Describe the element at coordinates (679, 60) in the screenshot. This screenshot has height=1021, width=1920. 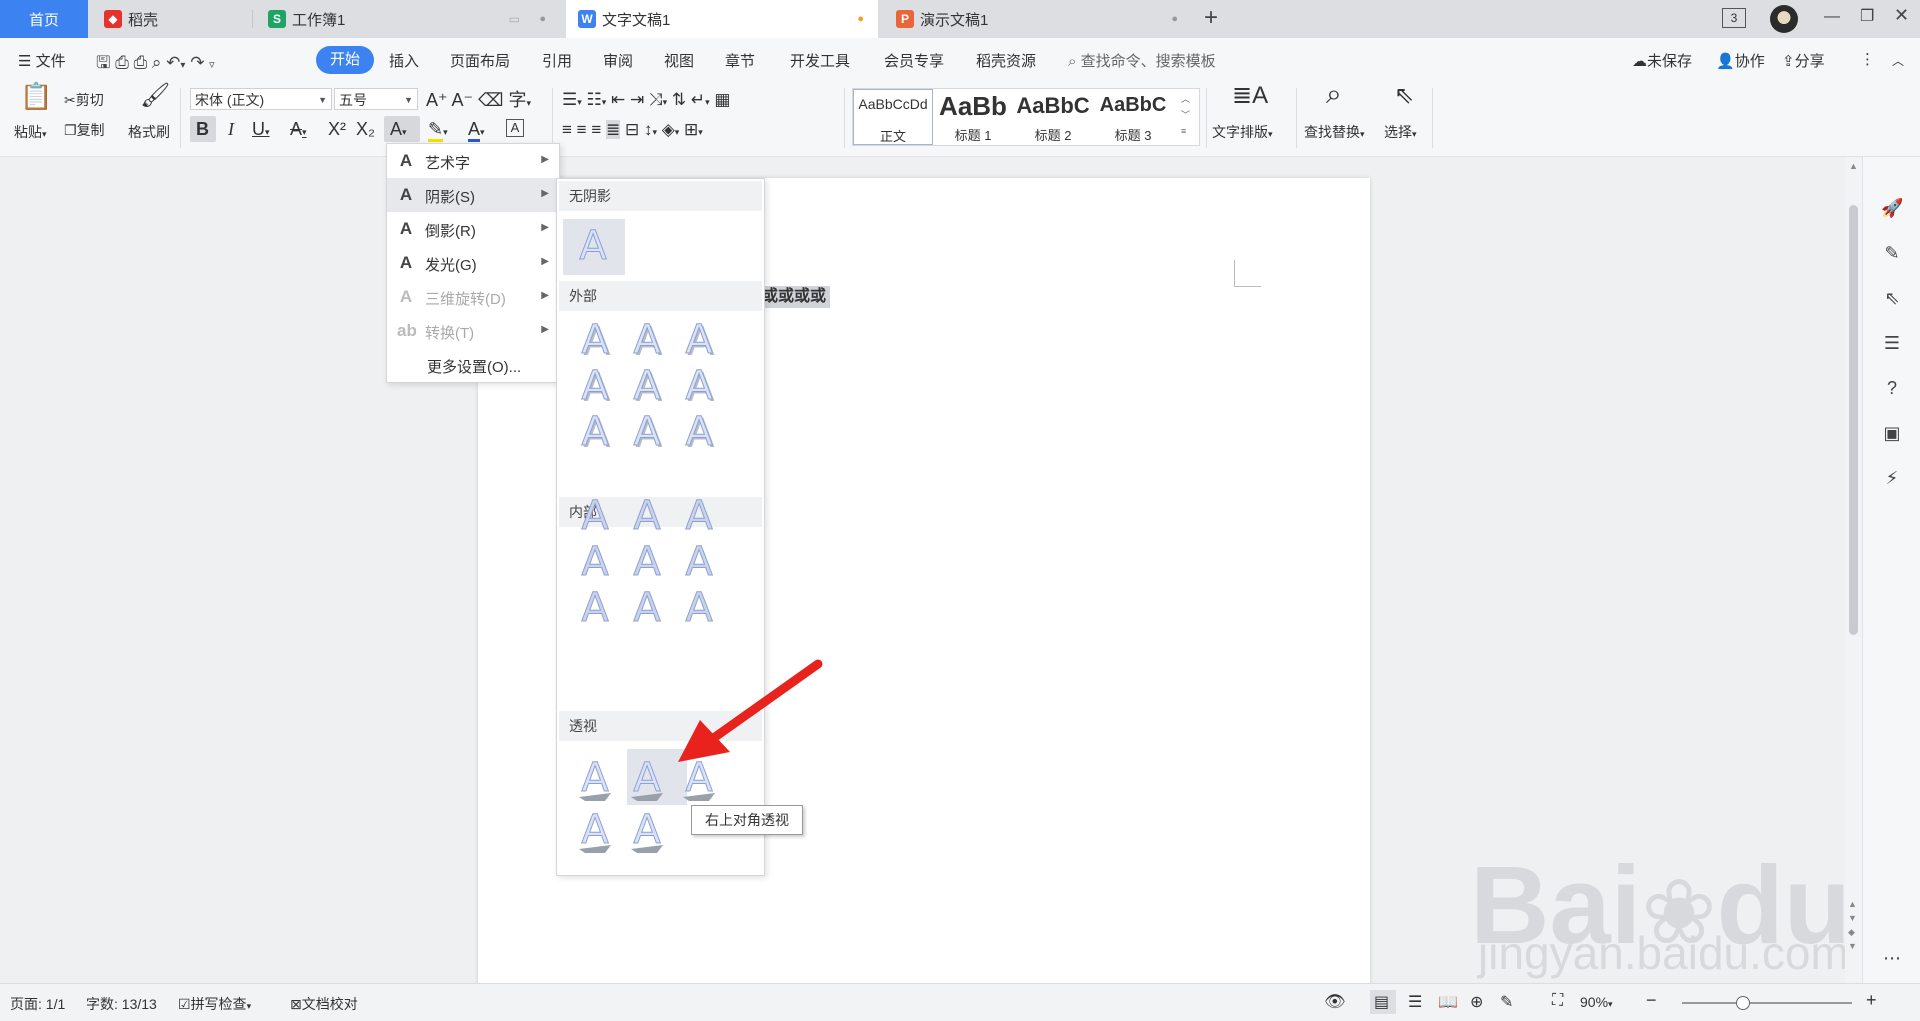
I see `tab-view: 视图` at that location.